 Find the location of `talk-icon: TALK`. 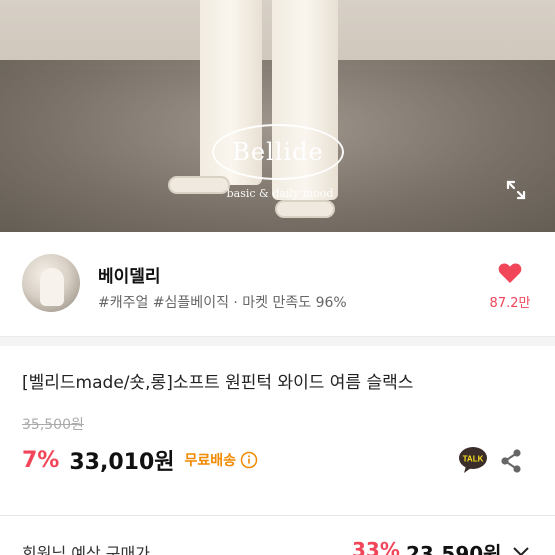

talk-icon: TALK is located at coordinates (473, 460).